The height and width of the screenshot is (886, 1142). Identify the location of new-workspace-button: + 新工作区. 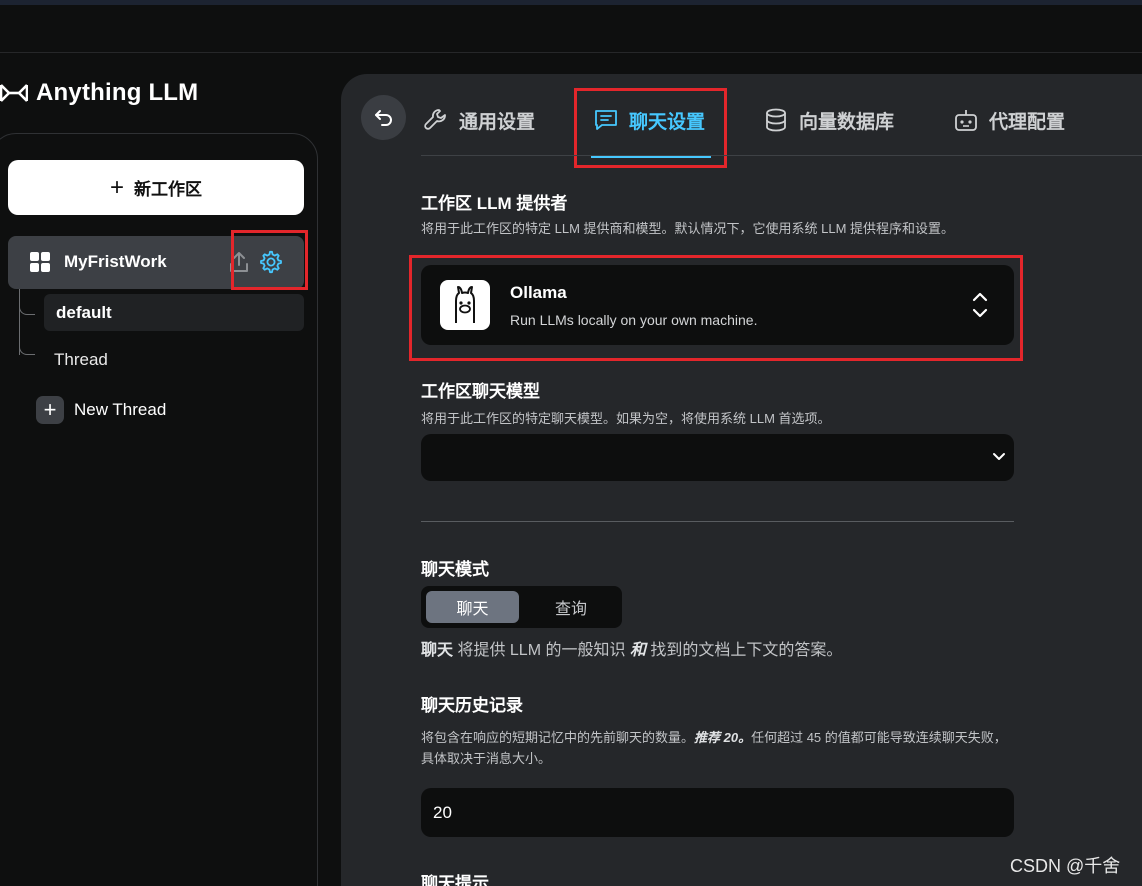
(156, 187).